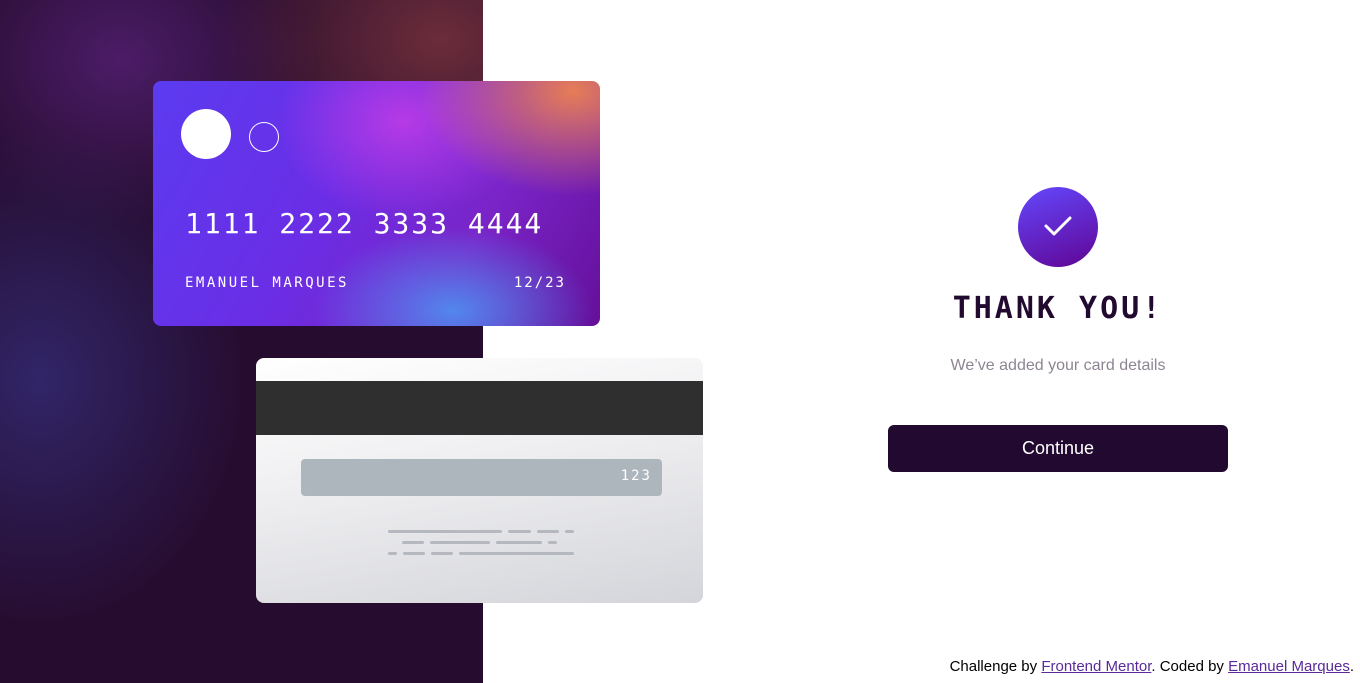  I want to click on attribution-middle: . Coded by, so click(1190, 666).